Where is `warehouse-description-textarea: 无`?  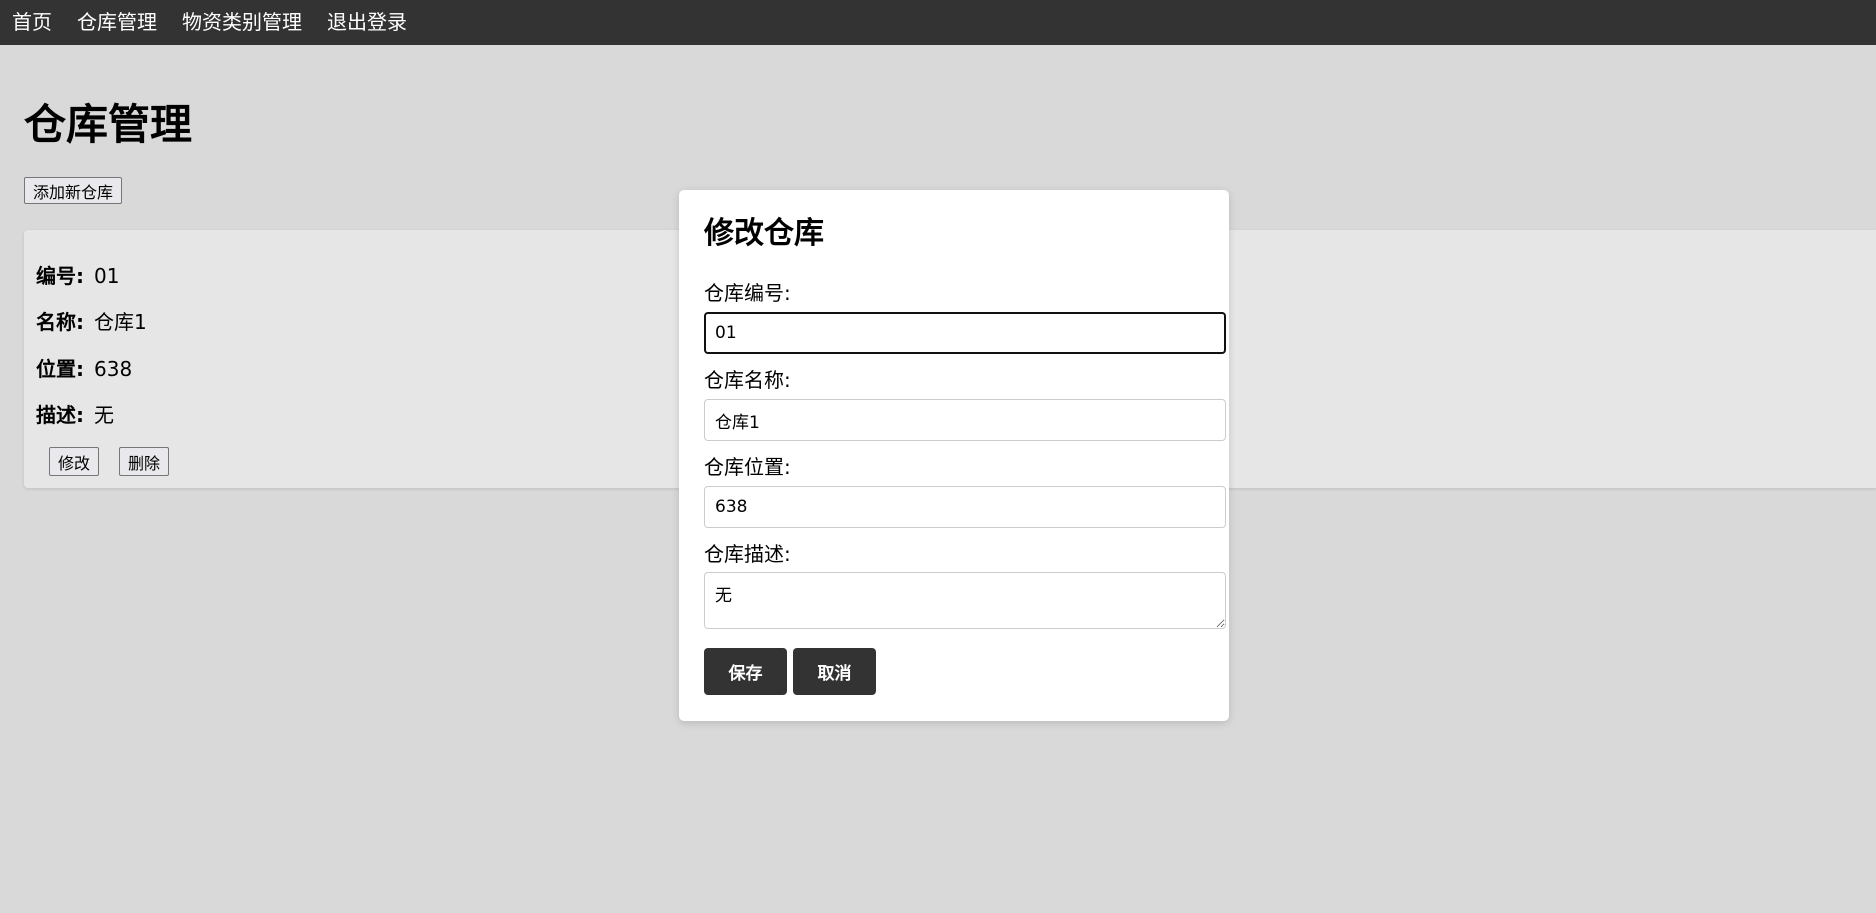
warehouse-description-textarea: 无 is located at coordinates (965, 600).